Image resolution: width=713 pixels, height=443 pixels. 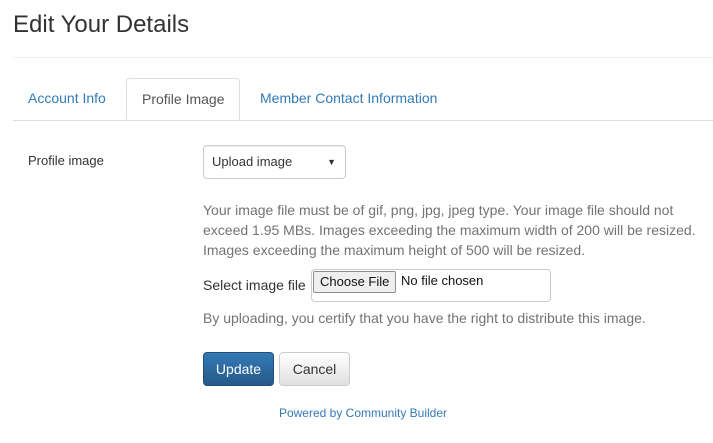 What do you see at coordinates (66, 160) in the screenshot?
I see `profile-image-label: Profile image` at bounding box center [66, 160].